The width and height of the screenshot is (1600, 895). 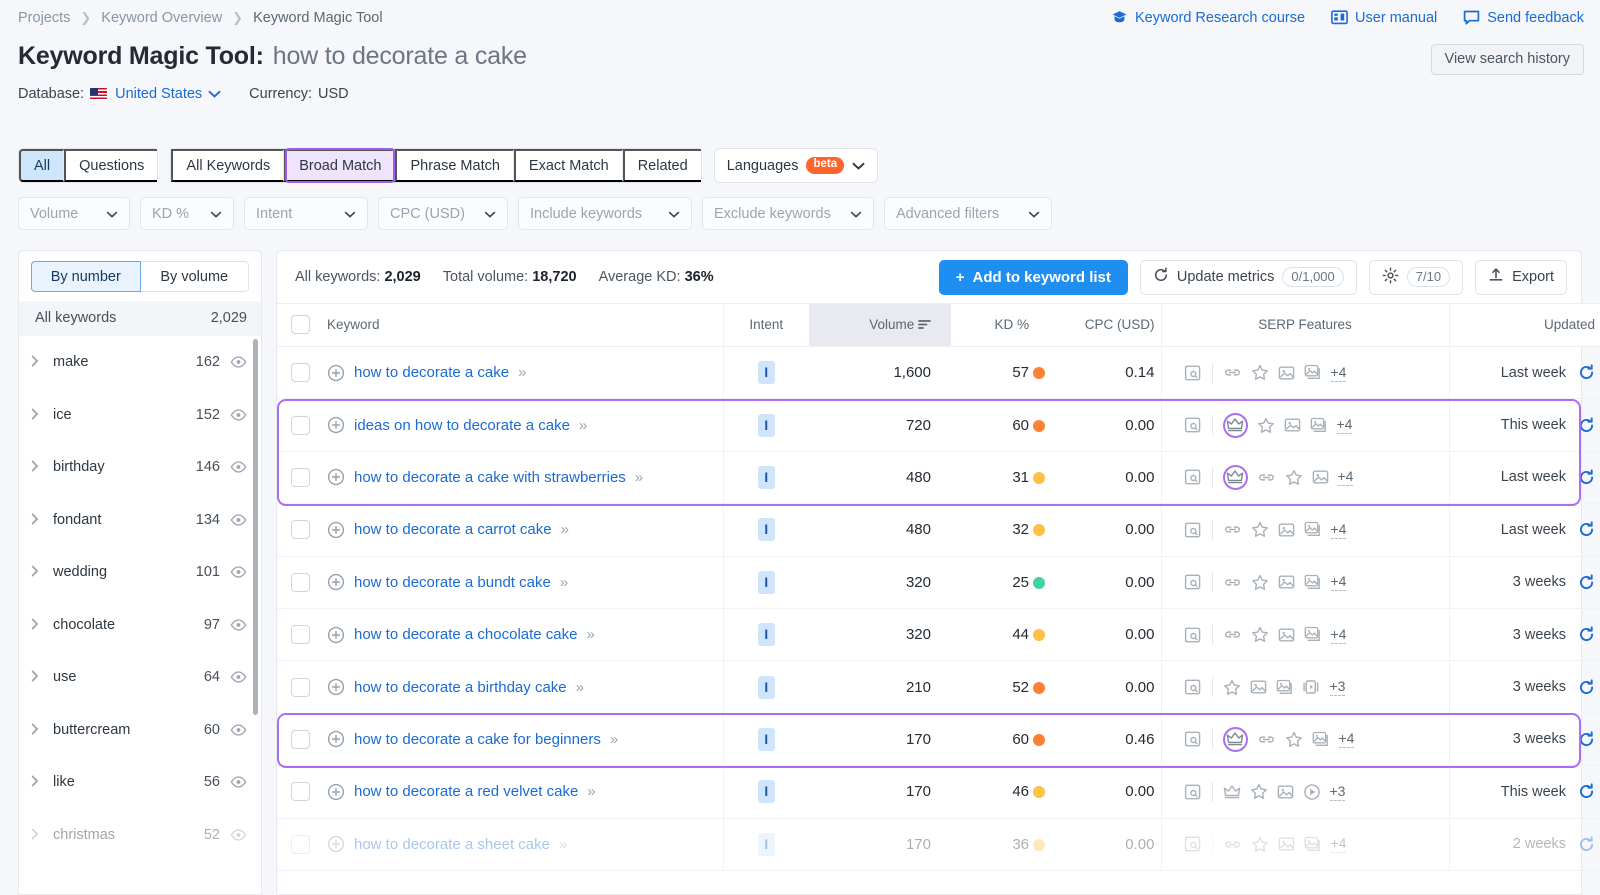 What do you see at coordinates (880, 325) in the screenshot?
I see `column-header-volume: Volume` at bounding box center [880, 325].